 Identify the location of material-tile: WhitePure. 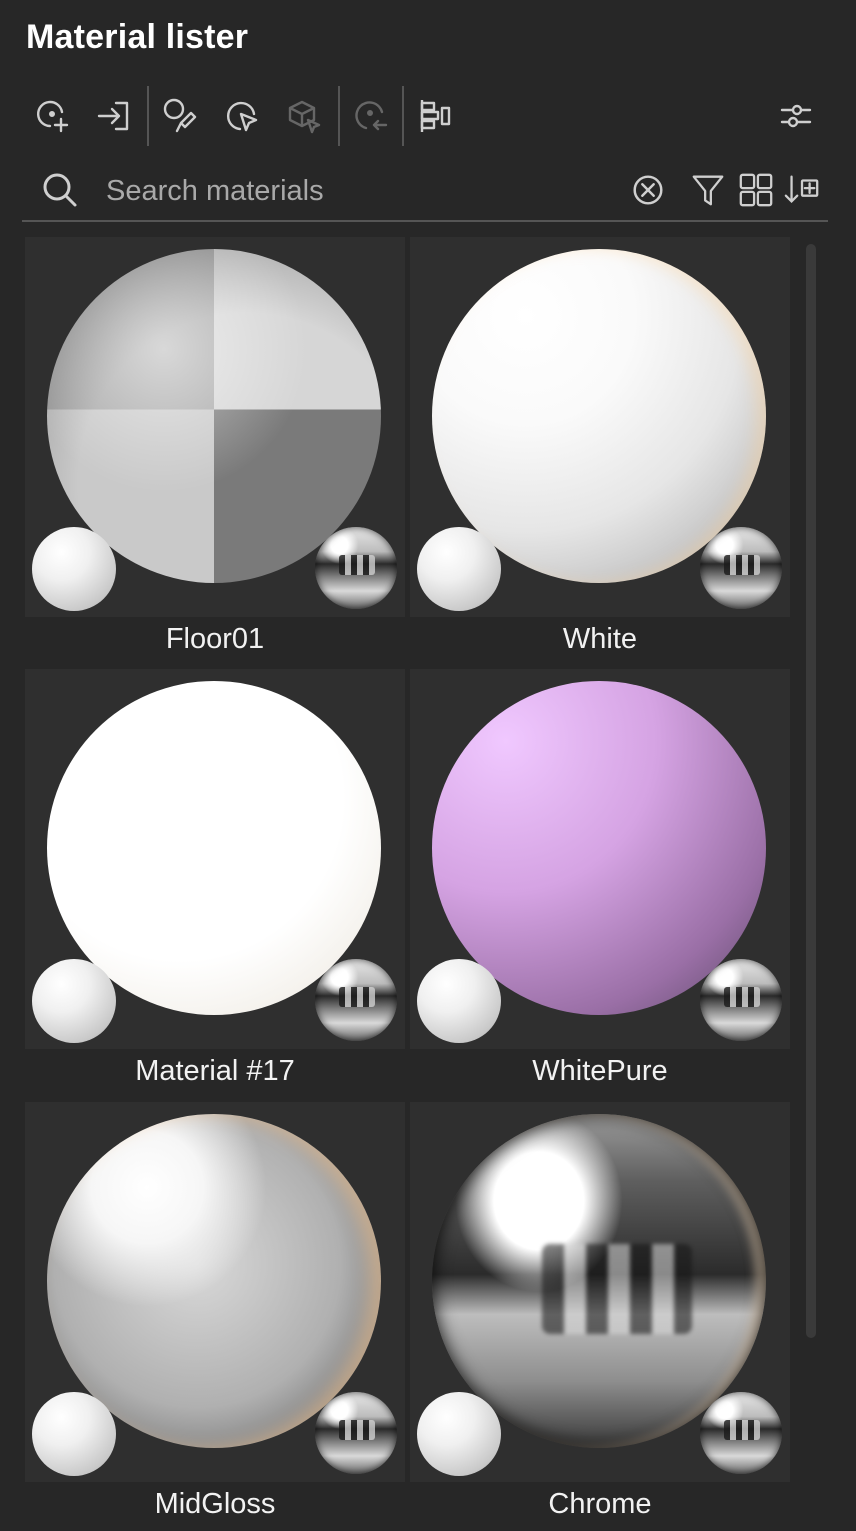
(600, 884).